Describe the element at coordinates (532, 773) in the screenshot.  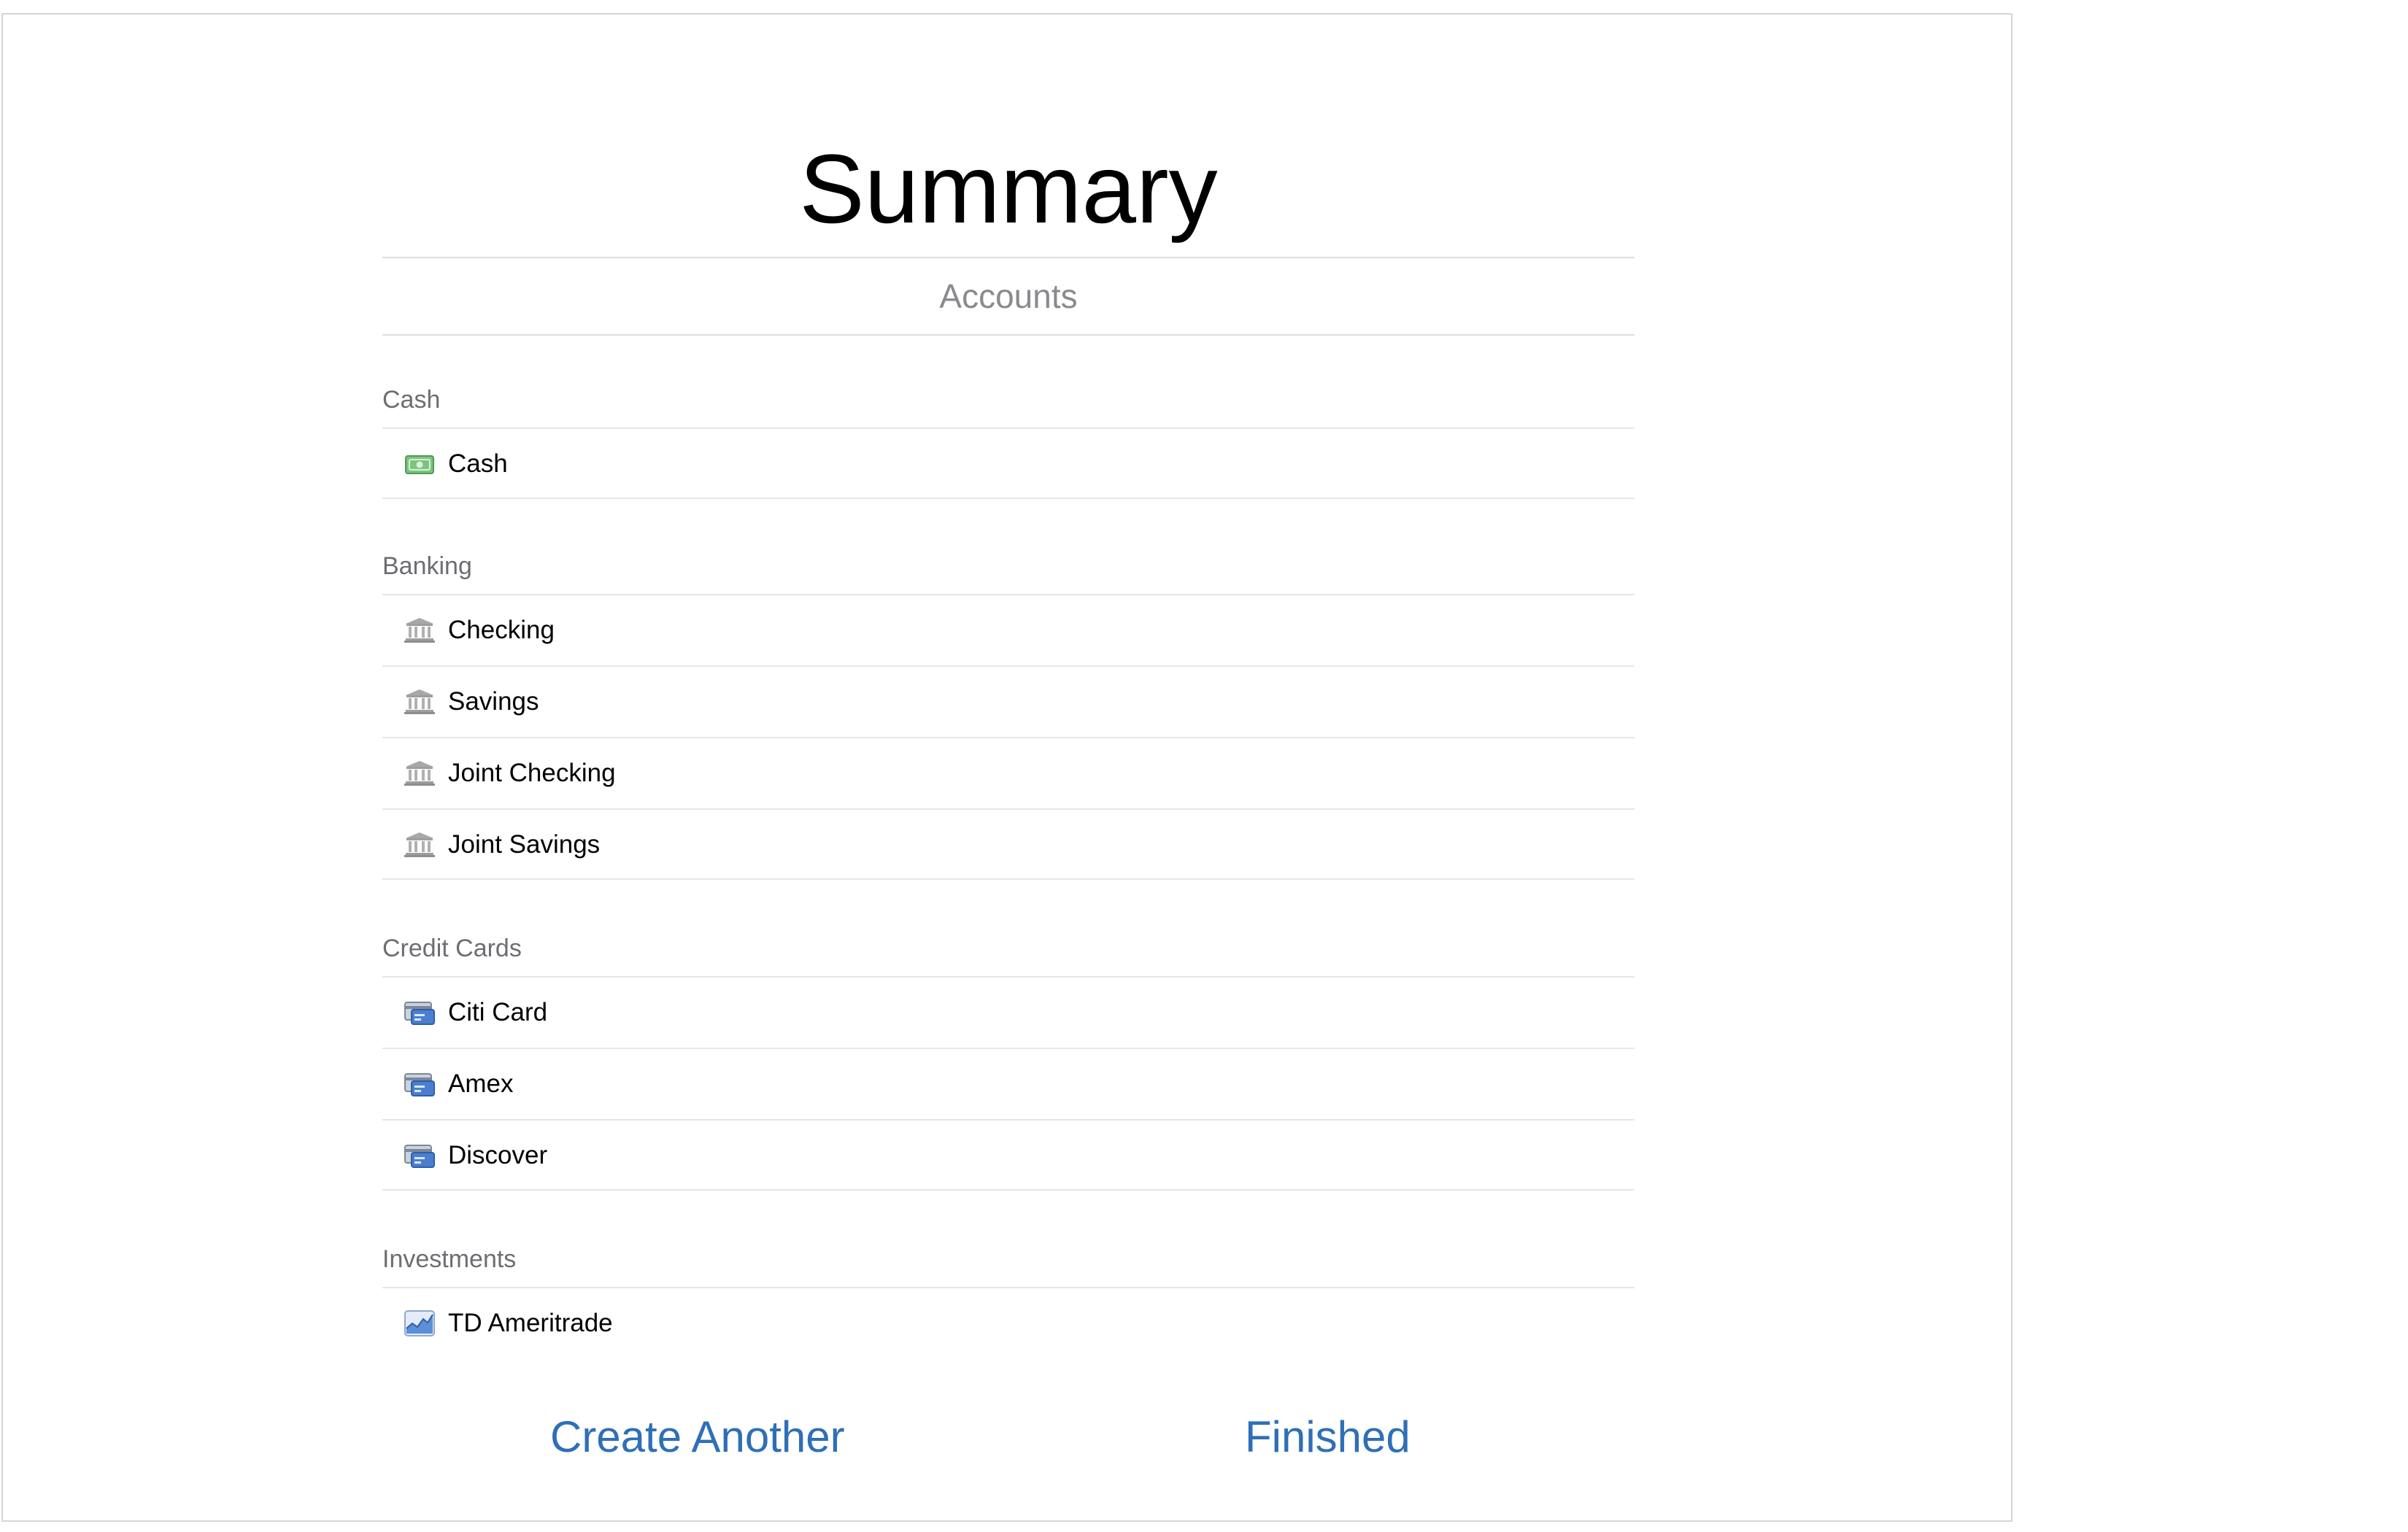
I see `account-label: Joint Checking` at that location.